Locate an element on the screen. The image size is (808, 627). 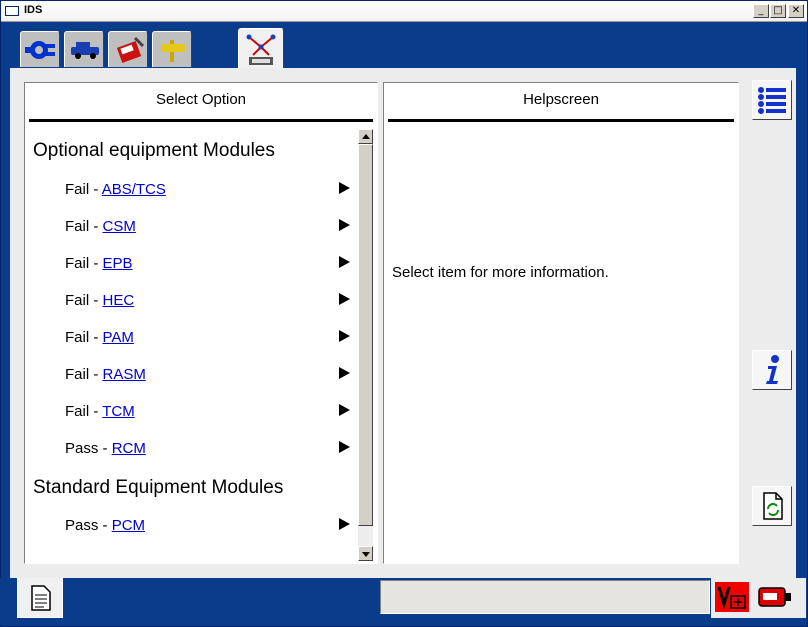
help-message: Select item for more information. is located at coordinates (500, 272).